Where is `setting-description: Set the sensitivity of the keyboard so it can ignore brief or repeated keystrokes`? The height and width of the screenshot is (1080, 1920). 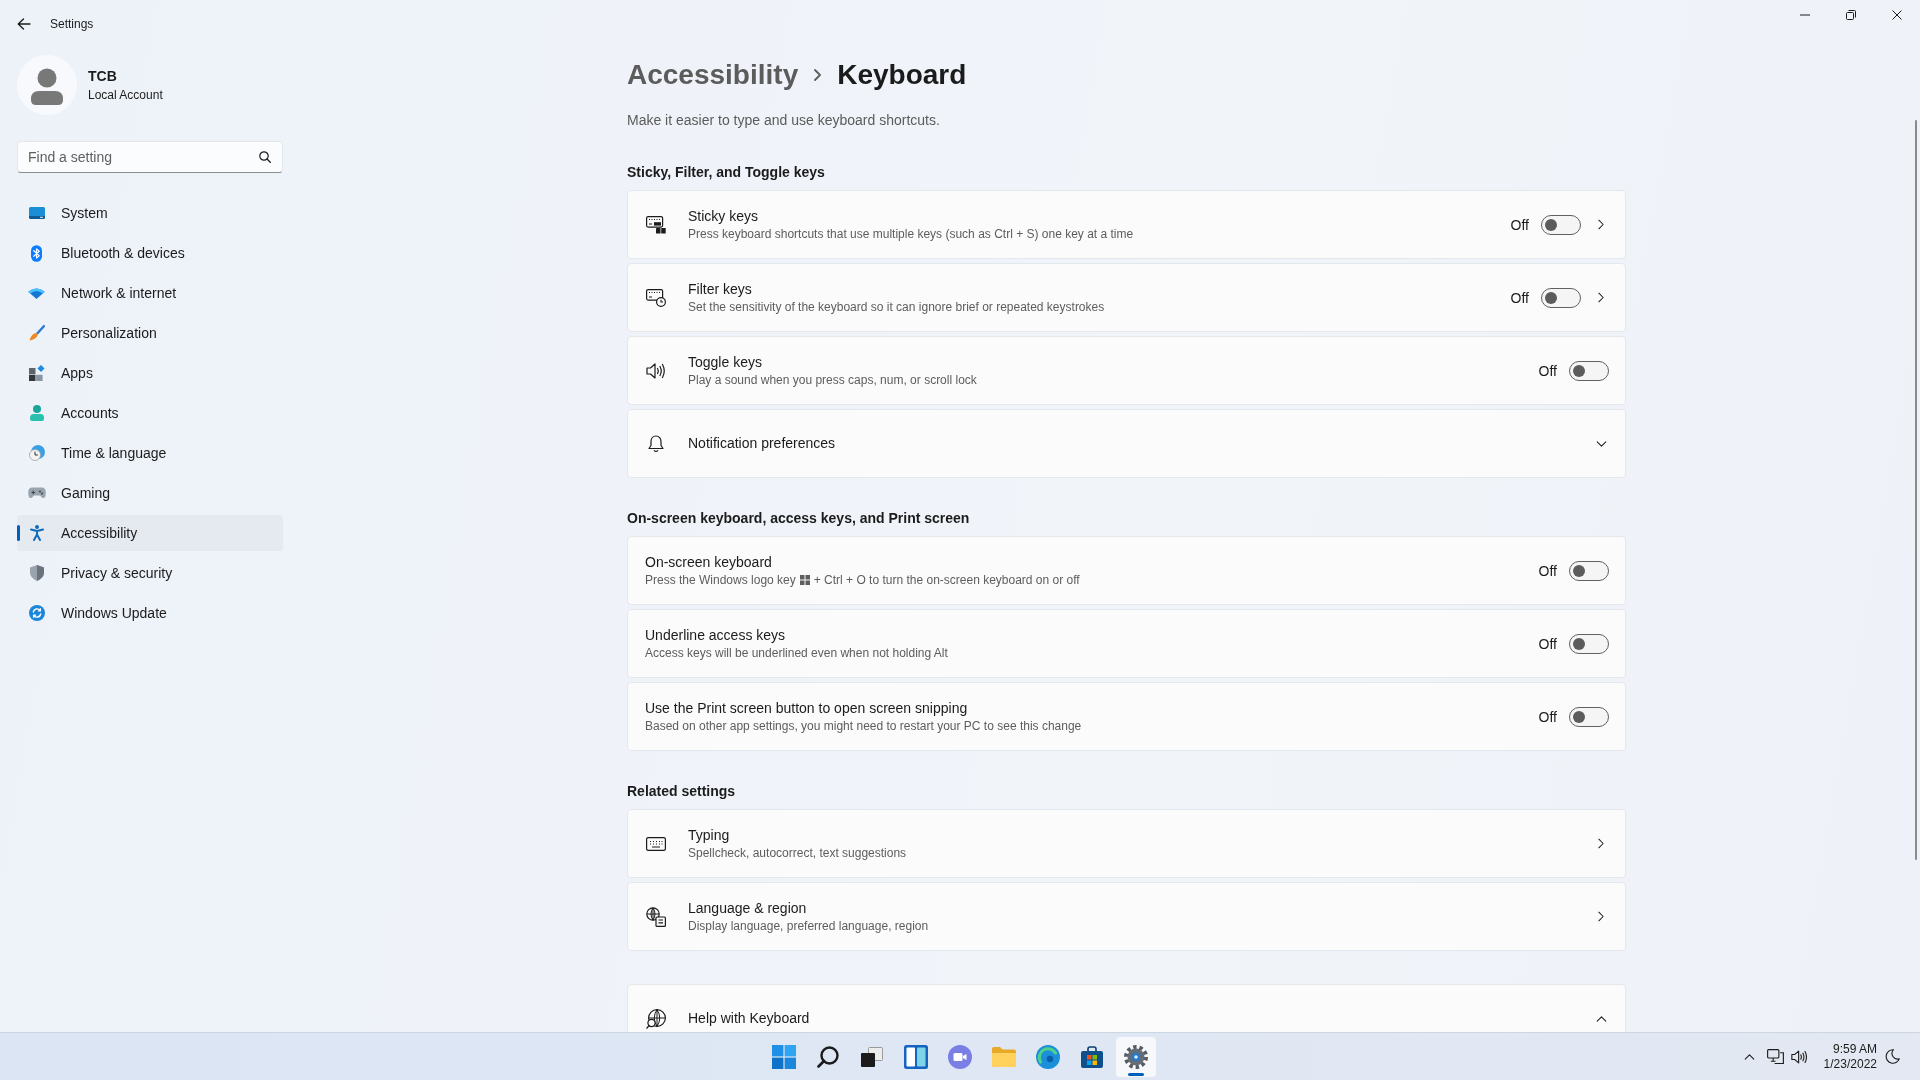 setting-description: Set the sensitivity of the keyboard so it can ignore brief or repeated keystrokes is located at coordinates (897, 307).